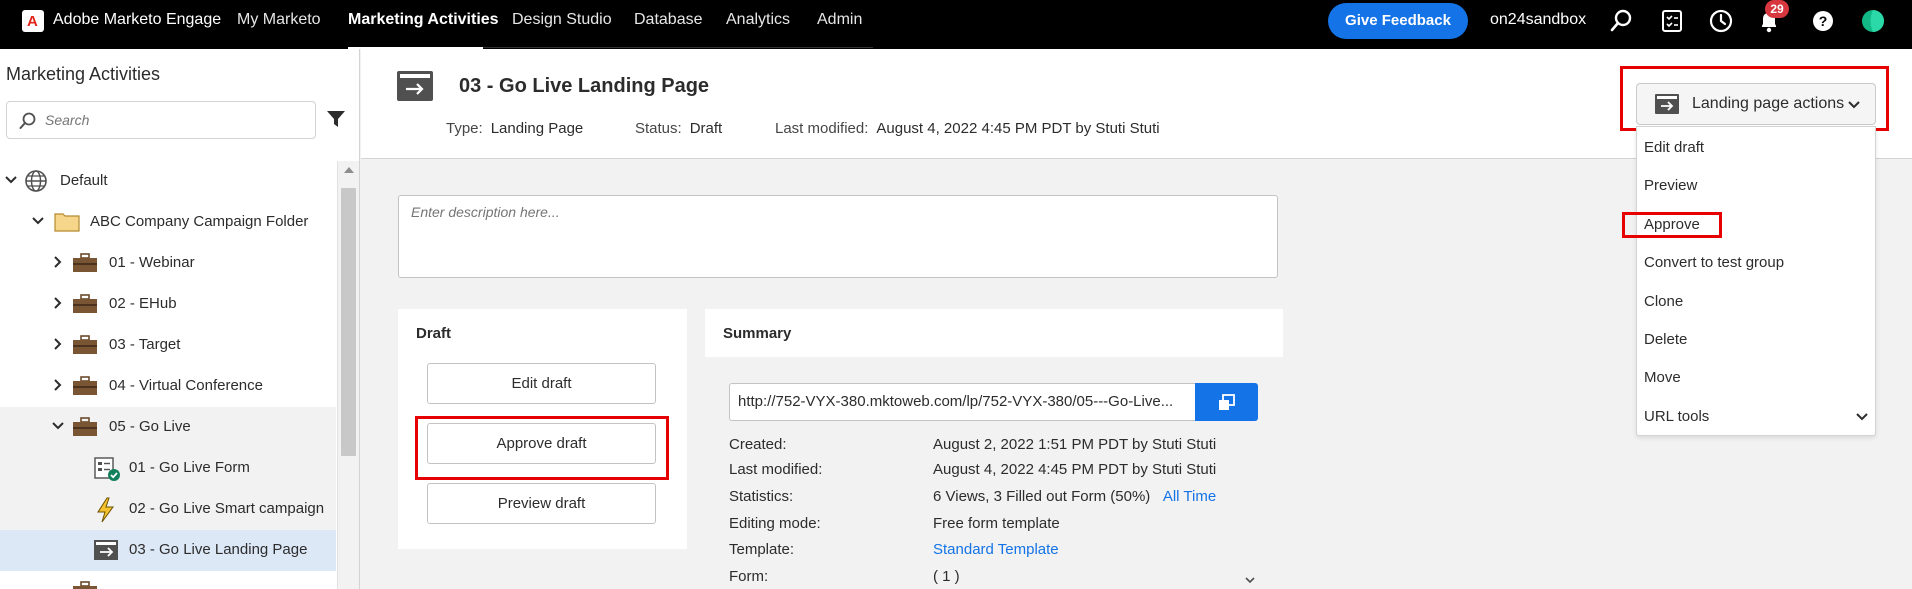  What do you see at coordinates (1672, 224) in the screenshot?
I see `menu-item-approve: Approve` at bounding box center [1672, 224].